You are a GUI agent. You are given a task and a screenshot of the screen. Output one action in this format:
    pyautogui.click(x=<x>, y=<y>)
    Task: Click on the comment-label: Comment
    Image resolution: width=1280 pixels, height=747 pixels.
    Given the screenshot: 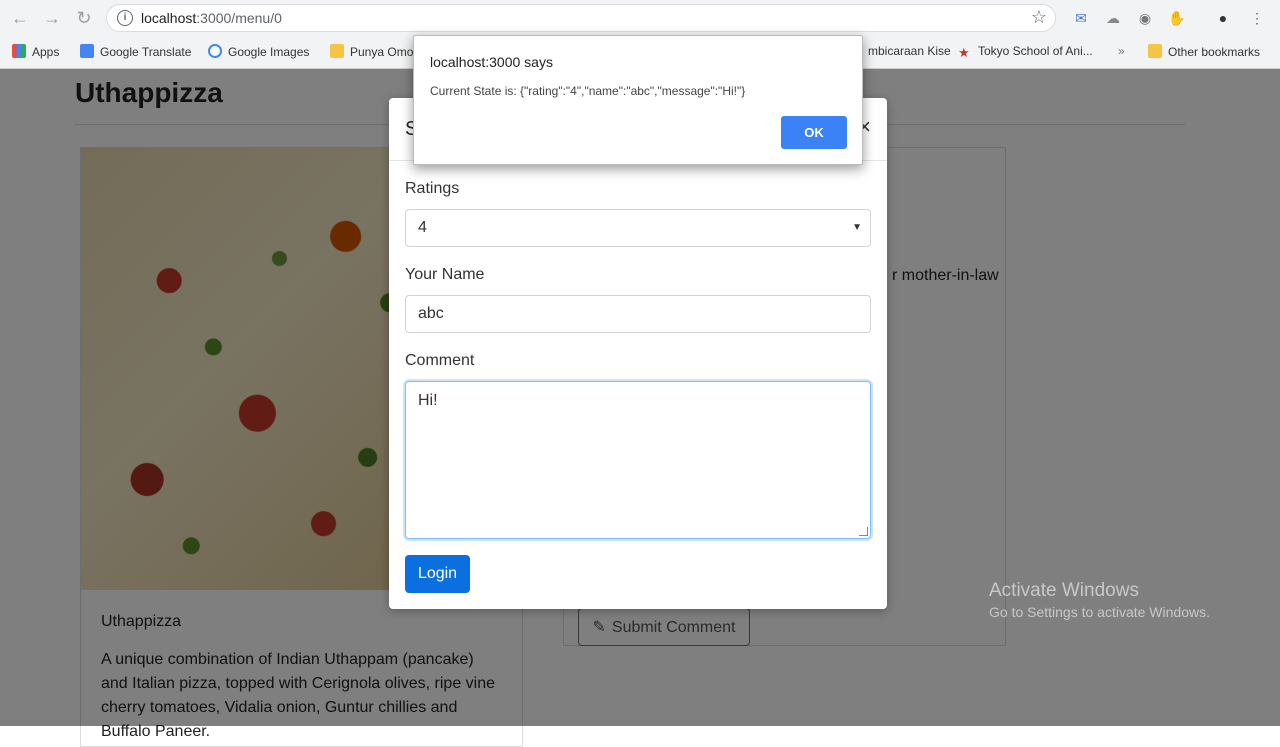 What is the action you would take?
    pyautogui.click(x=440, y=360)
    